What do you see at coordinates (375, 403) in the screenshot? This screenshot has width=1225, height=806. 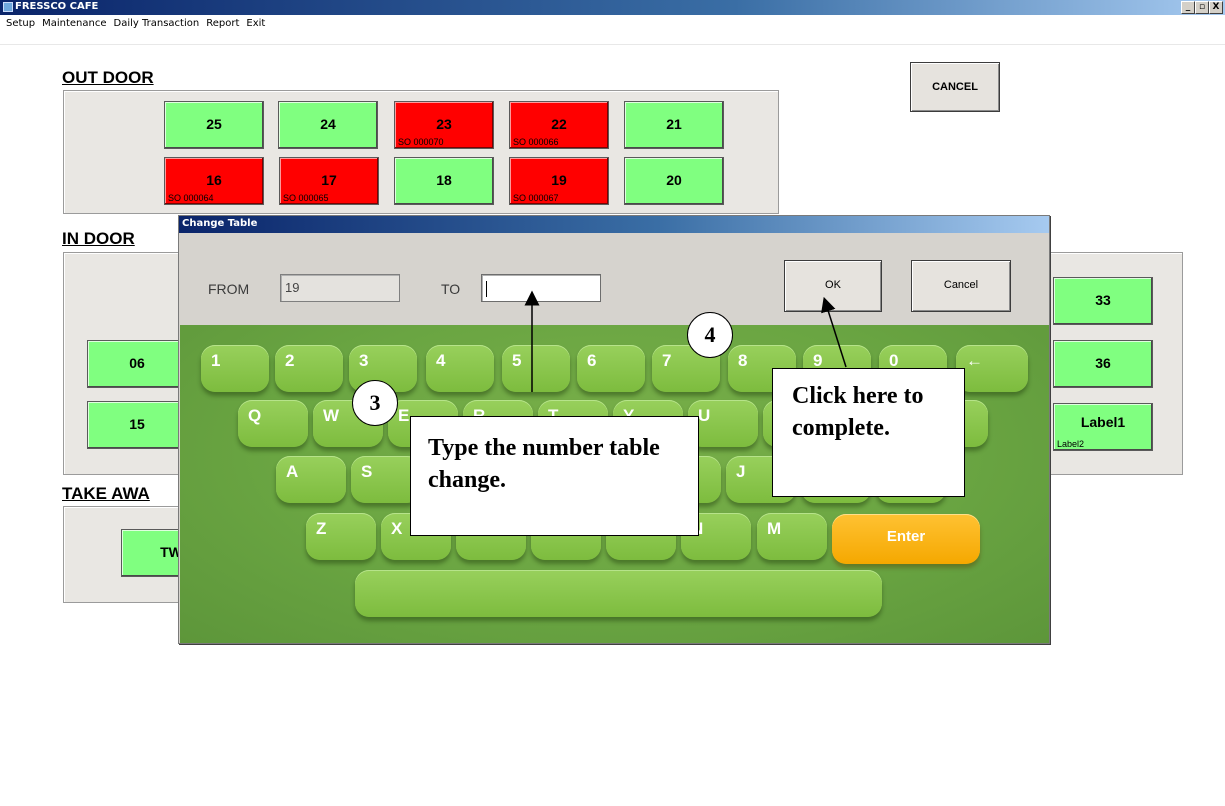 I see `step3-marker: 3` at bounding box center [375, 403].